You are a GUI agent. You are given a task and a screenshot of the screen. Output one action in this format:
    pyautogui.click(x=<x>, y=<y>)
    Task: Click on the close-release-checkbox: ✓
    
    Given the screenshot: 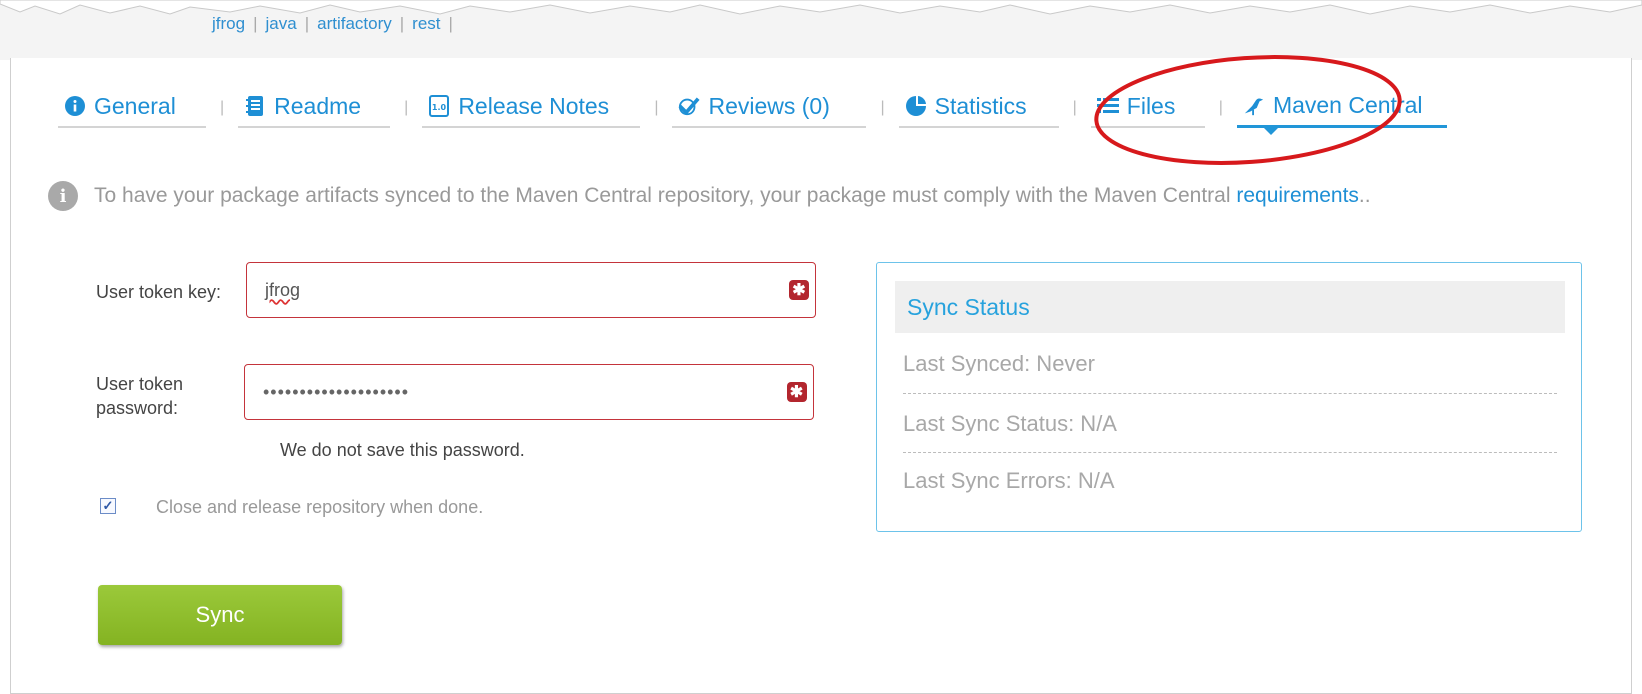 What is the action you would take?
    pyautogui.click(x=108, y=506)
    